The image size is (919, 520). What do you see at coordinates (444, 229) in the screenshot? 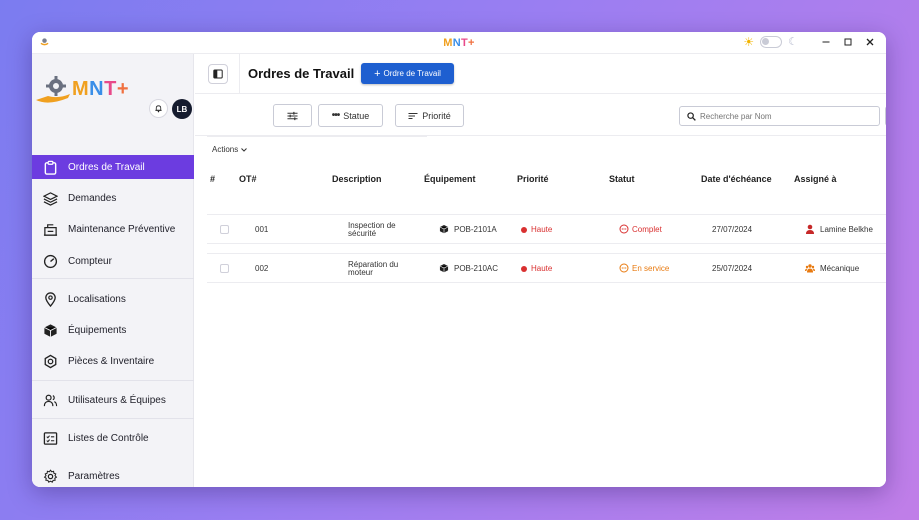
I see `cube-icon` at bounding box center [444, 229].